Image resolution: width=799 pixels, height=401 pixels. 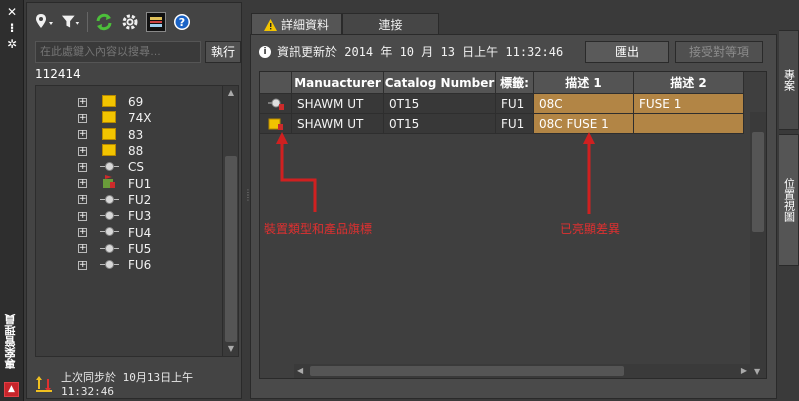 I want to click on tab-links: 連接, so click(x=391, y=24).